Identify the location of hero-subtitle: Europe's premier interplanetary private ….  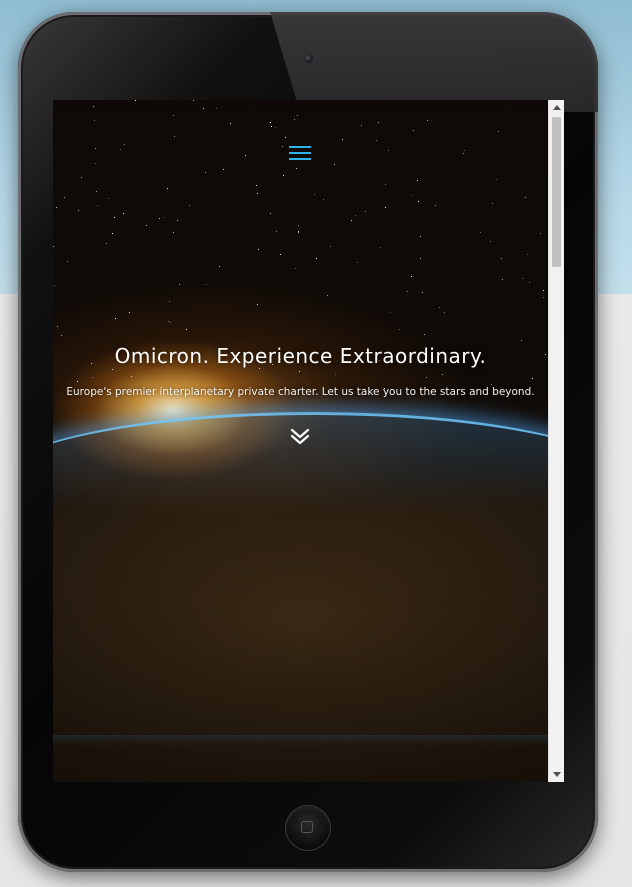
(300, 392).